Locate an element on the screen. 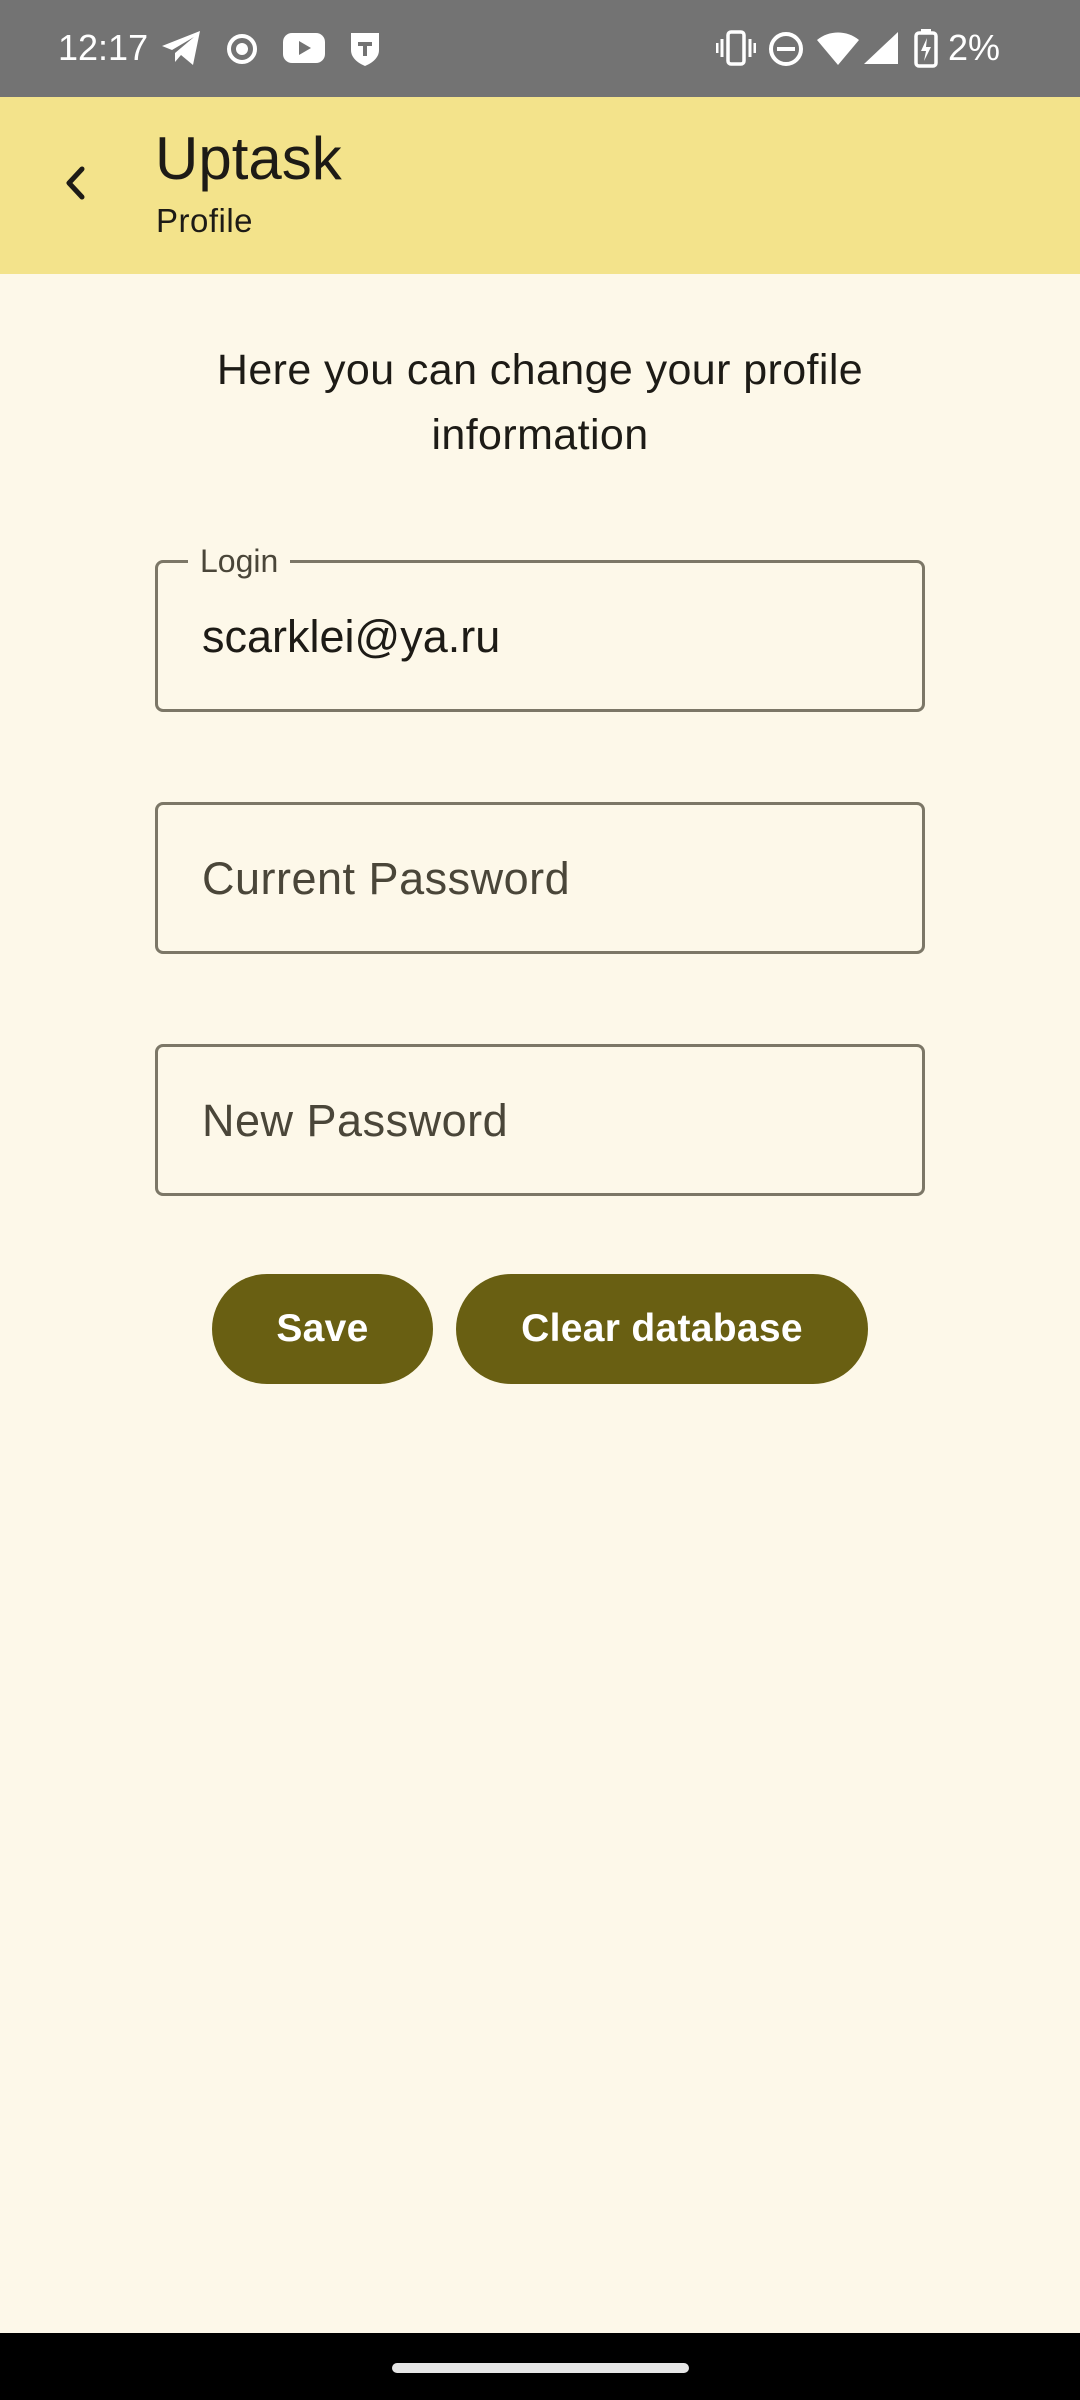 This screenshot has height=2400, width=1080. wifi-icon is located at coordinates (838, 50).